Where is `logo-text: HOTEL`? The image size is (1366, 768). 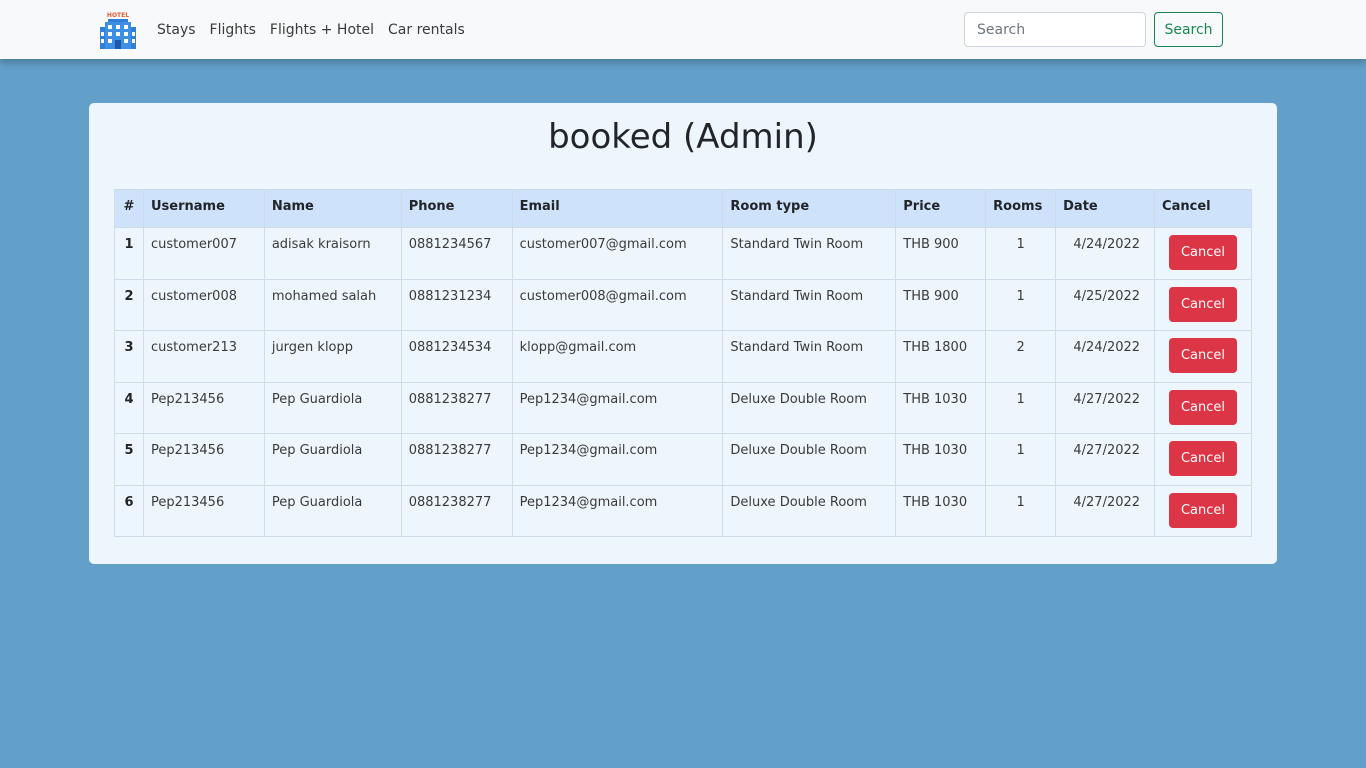
logo-text: HOTEL is located at coordinates (118, 15).